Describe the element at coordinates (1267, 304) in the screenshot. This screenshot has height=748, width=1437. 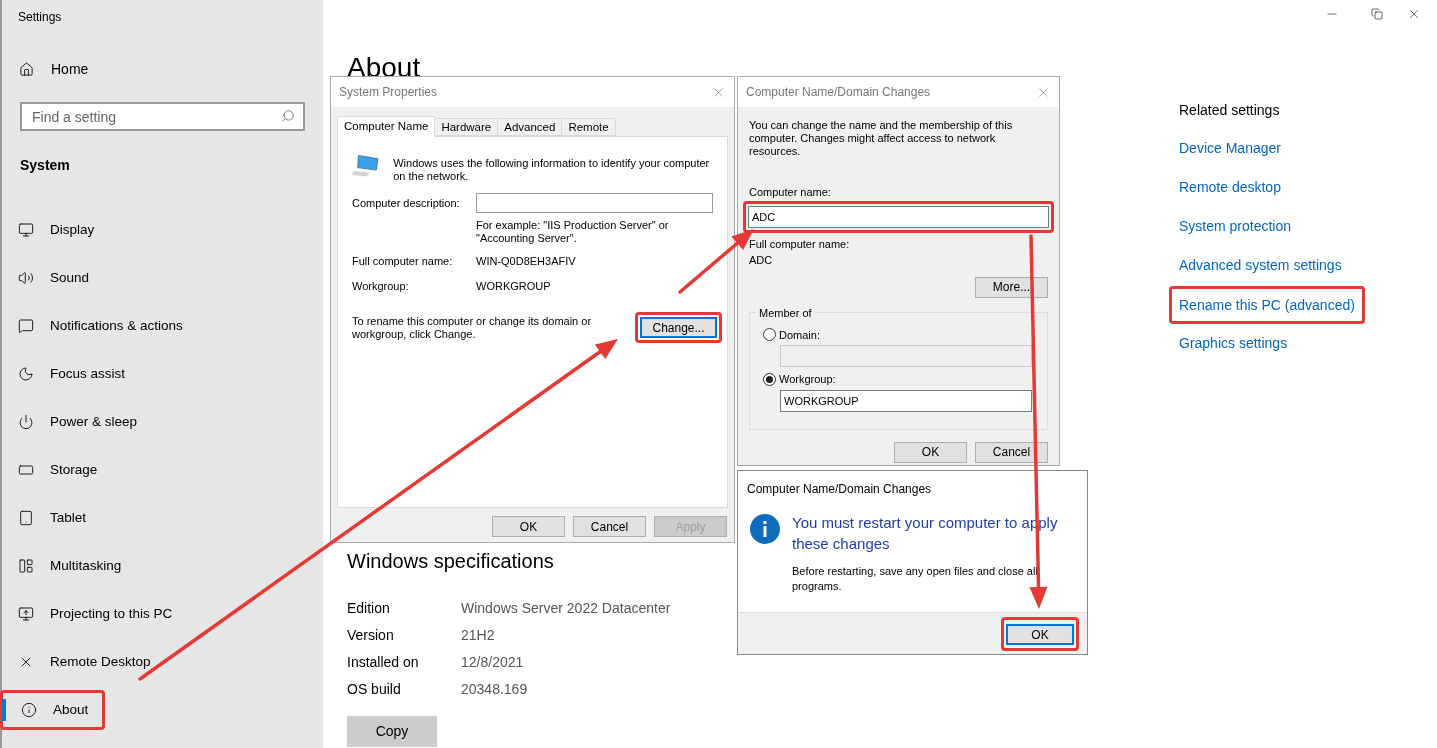
I see `settings-link: Rename this PC (advanced)` at that location.